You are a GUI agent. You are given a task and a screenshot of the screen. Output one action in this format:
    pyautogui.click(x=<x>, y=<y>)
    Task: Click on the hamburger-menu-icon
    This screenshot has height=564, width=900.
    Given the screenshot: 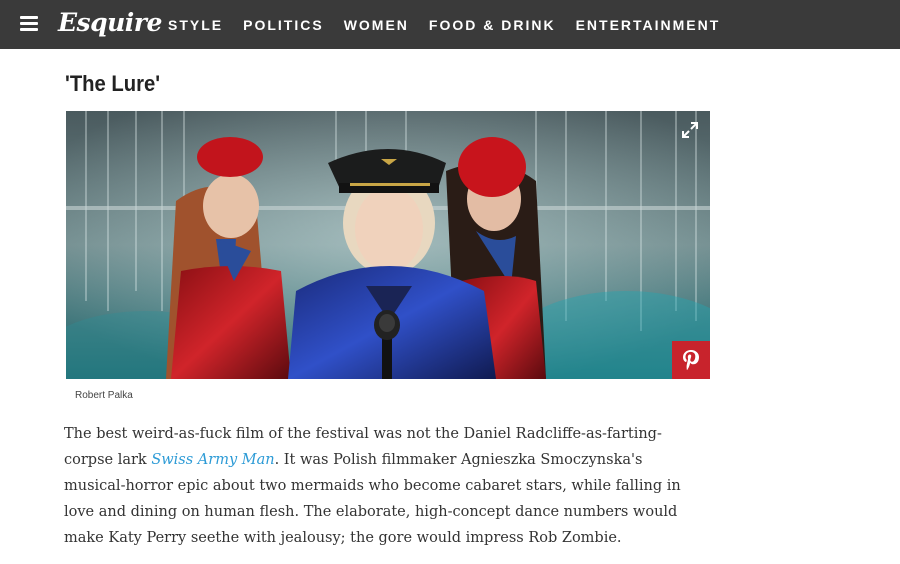 What is the action you would take?
    pyautogui.click(x=29, y=23)
    